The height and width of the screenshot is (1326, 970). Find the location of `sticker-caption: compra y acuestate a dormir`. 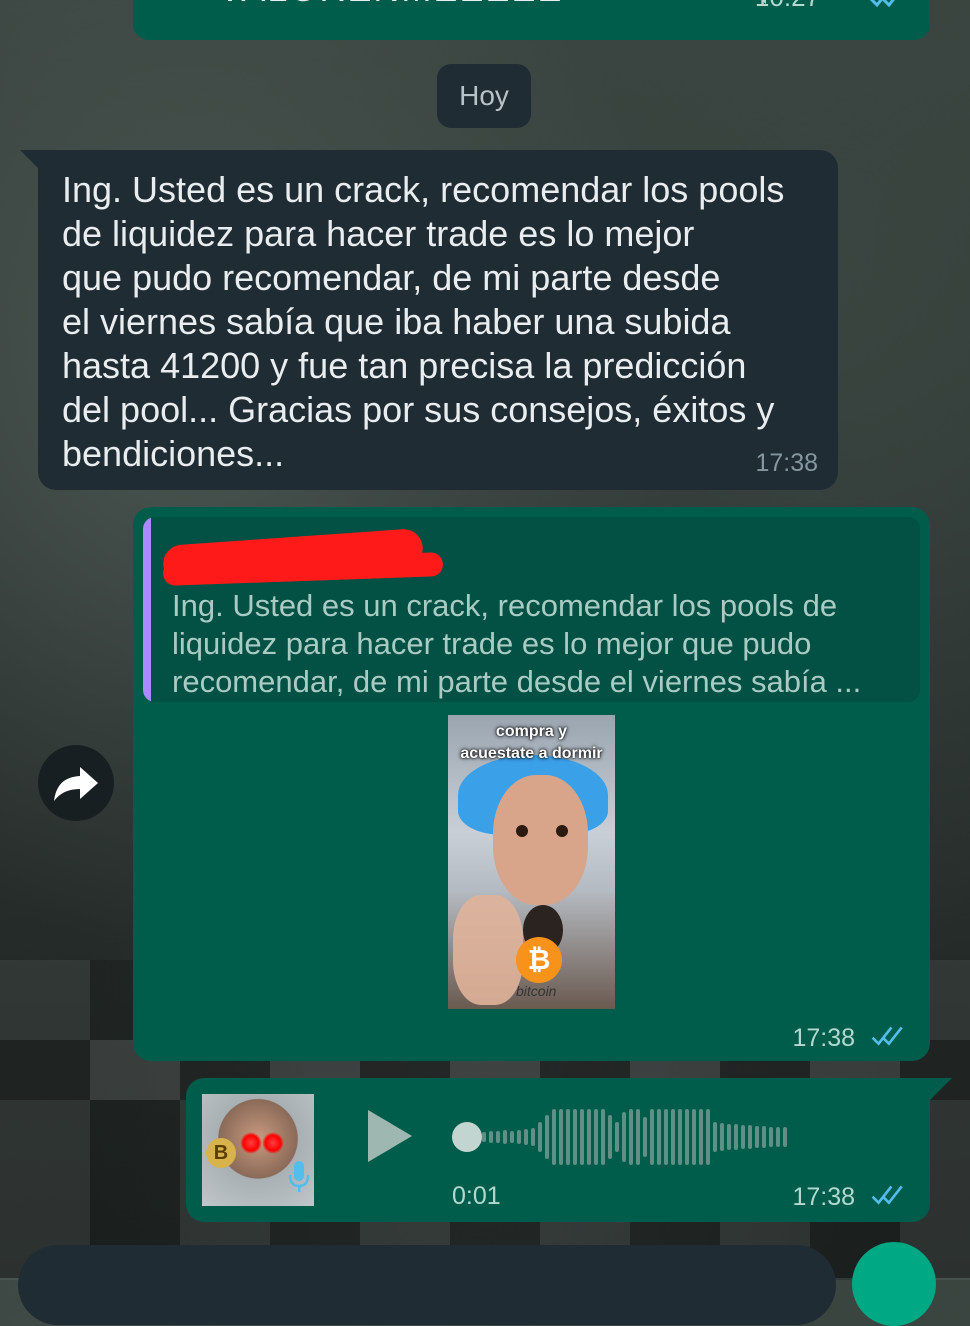

sticker-caption: compra y acuestate a dormir is located at coordinates (531, 742).